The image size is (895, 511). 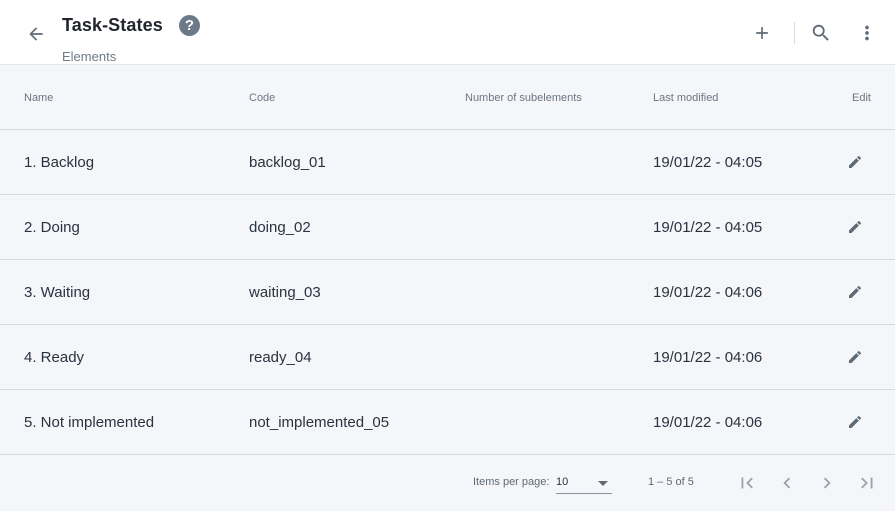 What do you see at coordinates (262, 98) in the screenshot?
I see `column-header-code: Code` at bounding box center [262, 98].